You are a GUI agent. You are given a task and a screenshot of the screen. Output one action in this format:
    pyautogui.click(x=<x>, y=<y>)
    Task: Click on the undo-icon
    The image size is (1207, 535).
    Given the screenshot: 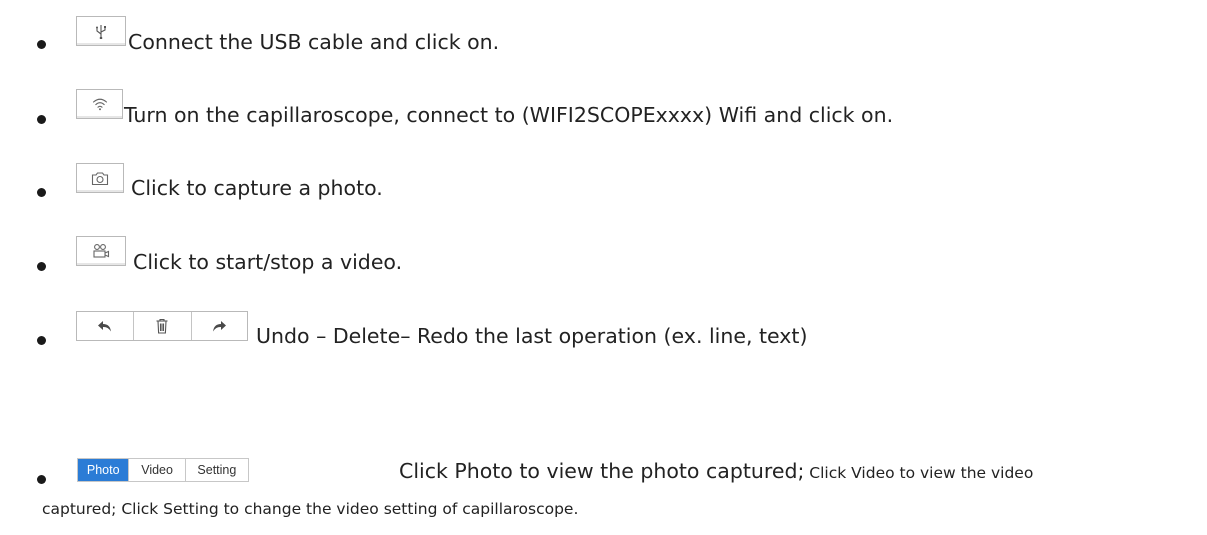 What is the action you would take?
    pyautogui.click(x=105, y=325)
    